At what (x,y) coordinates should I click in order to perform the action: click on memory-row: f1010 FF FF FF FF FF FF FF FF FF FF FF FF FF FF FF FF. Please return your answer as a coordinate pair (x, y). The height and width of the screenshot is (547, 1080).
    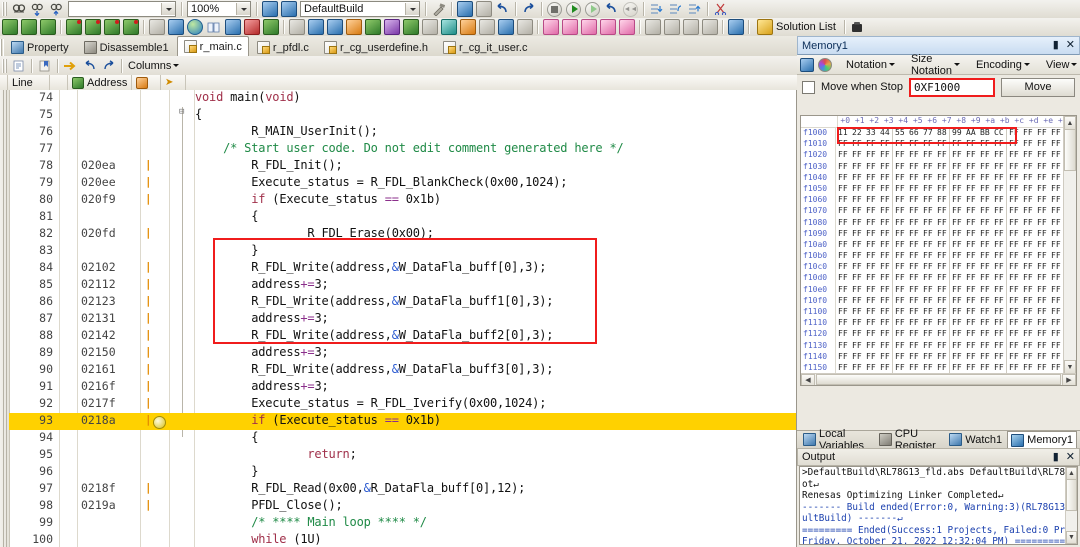
    Looking at the image, I should click on (932, 144).